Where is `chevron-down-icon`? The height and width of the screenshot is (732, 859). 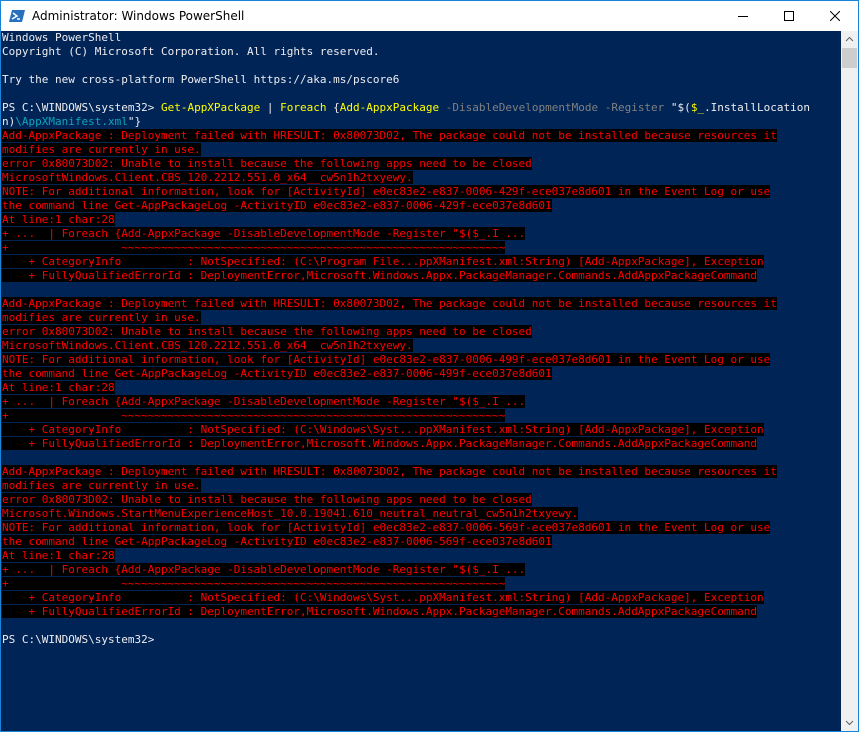 chevron-down-icon is located at coordinates (849, 723).